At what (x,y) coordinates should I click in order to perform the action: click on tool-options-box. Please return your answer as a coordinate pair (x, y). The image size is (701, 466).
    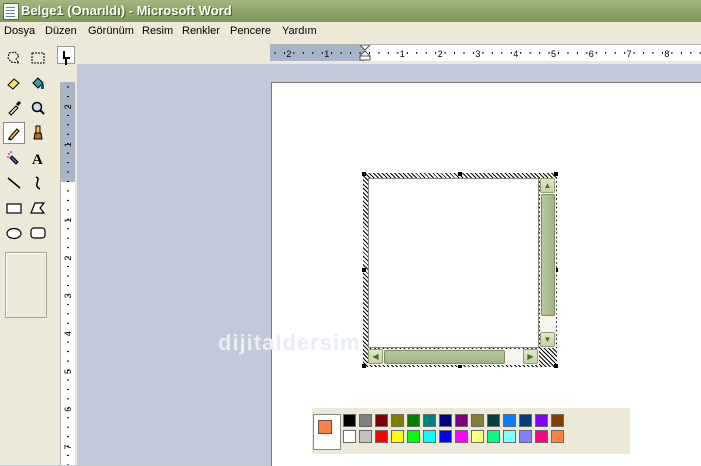
    Looking at the image, I should click on (26, 285).